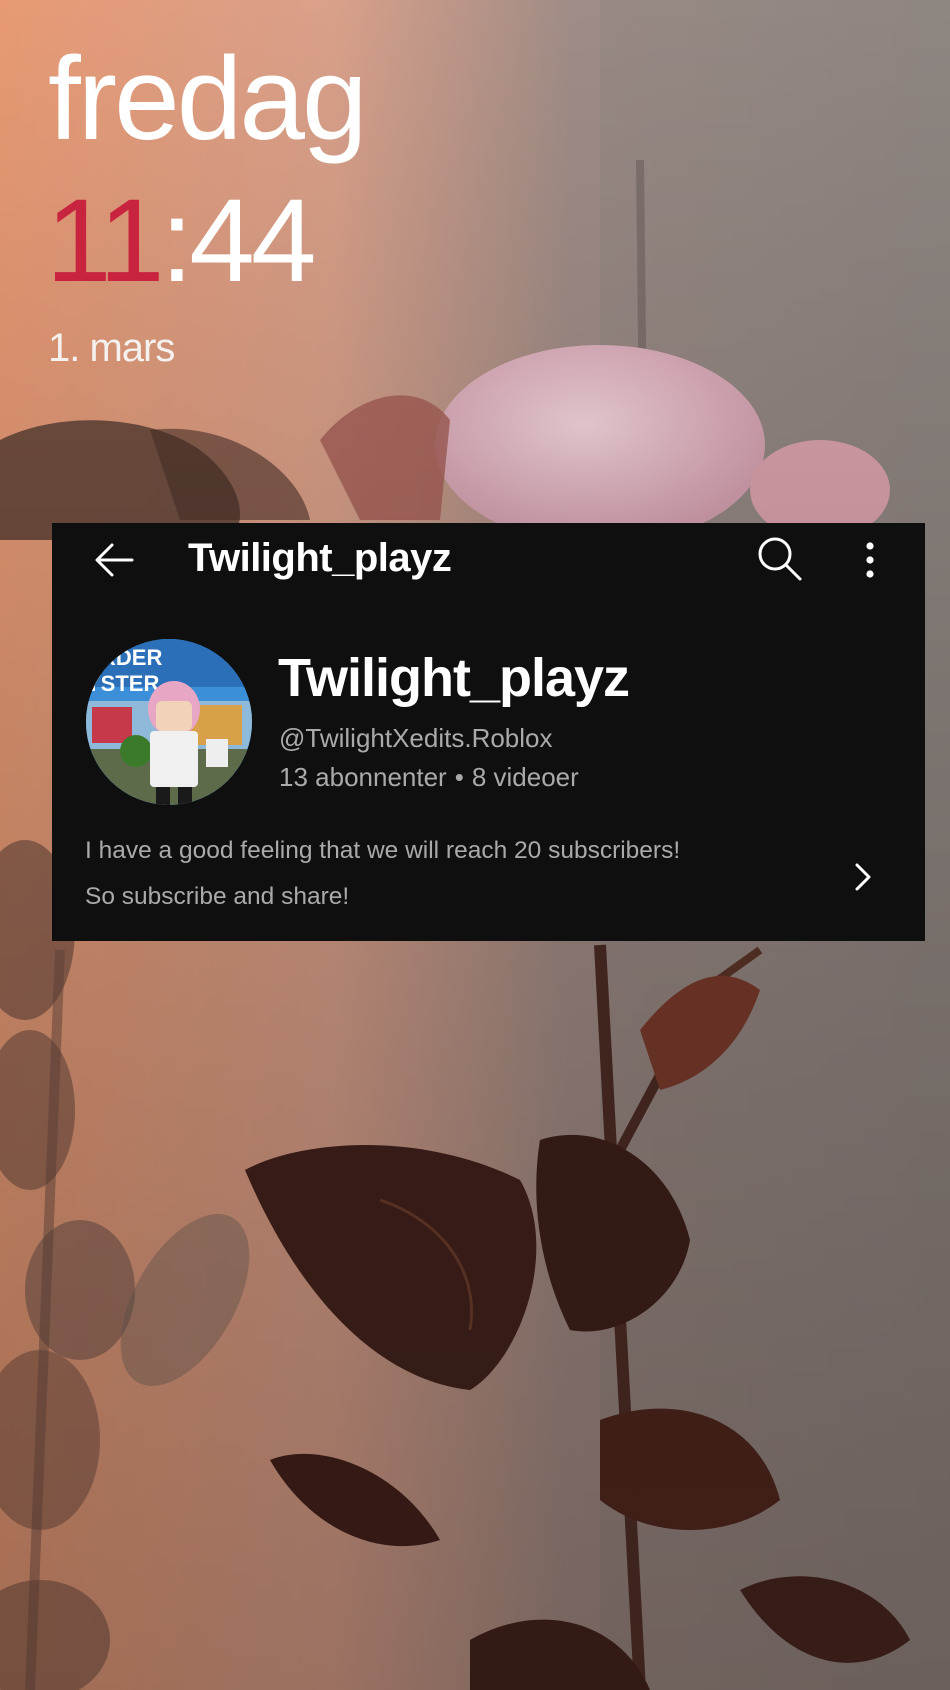 Image resolution: width=950 pixels, height=1690 pixels. I want to click on video-count: 8 videoer, so click(525, 777).